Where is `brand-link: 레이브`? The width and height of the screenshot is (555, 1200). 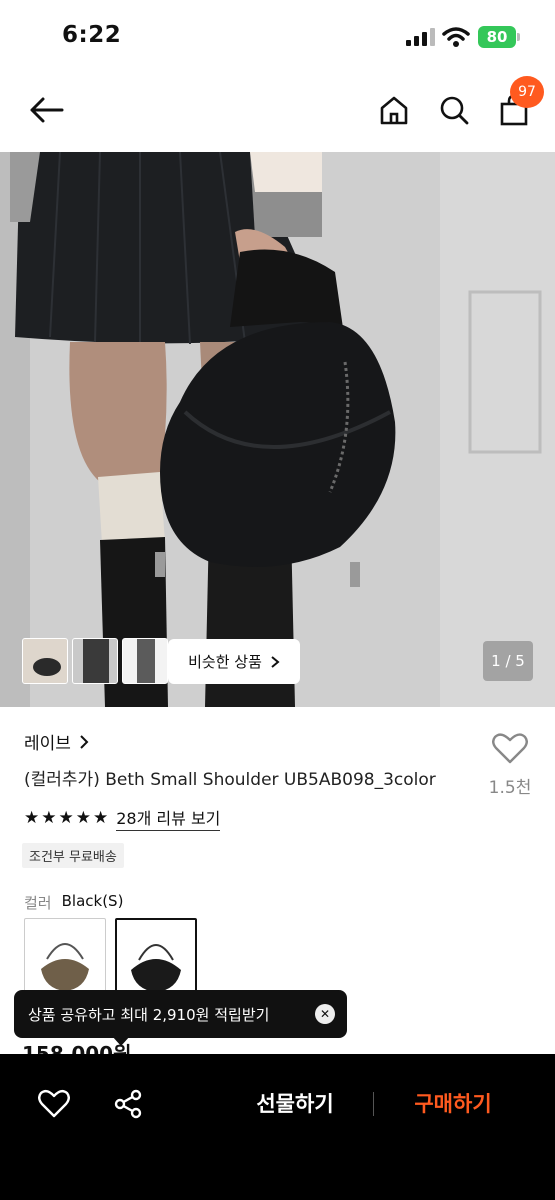
brand-link: 레이브 is located at coordinates (56, 741).